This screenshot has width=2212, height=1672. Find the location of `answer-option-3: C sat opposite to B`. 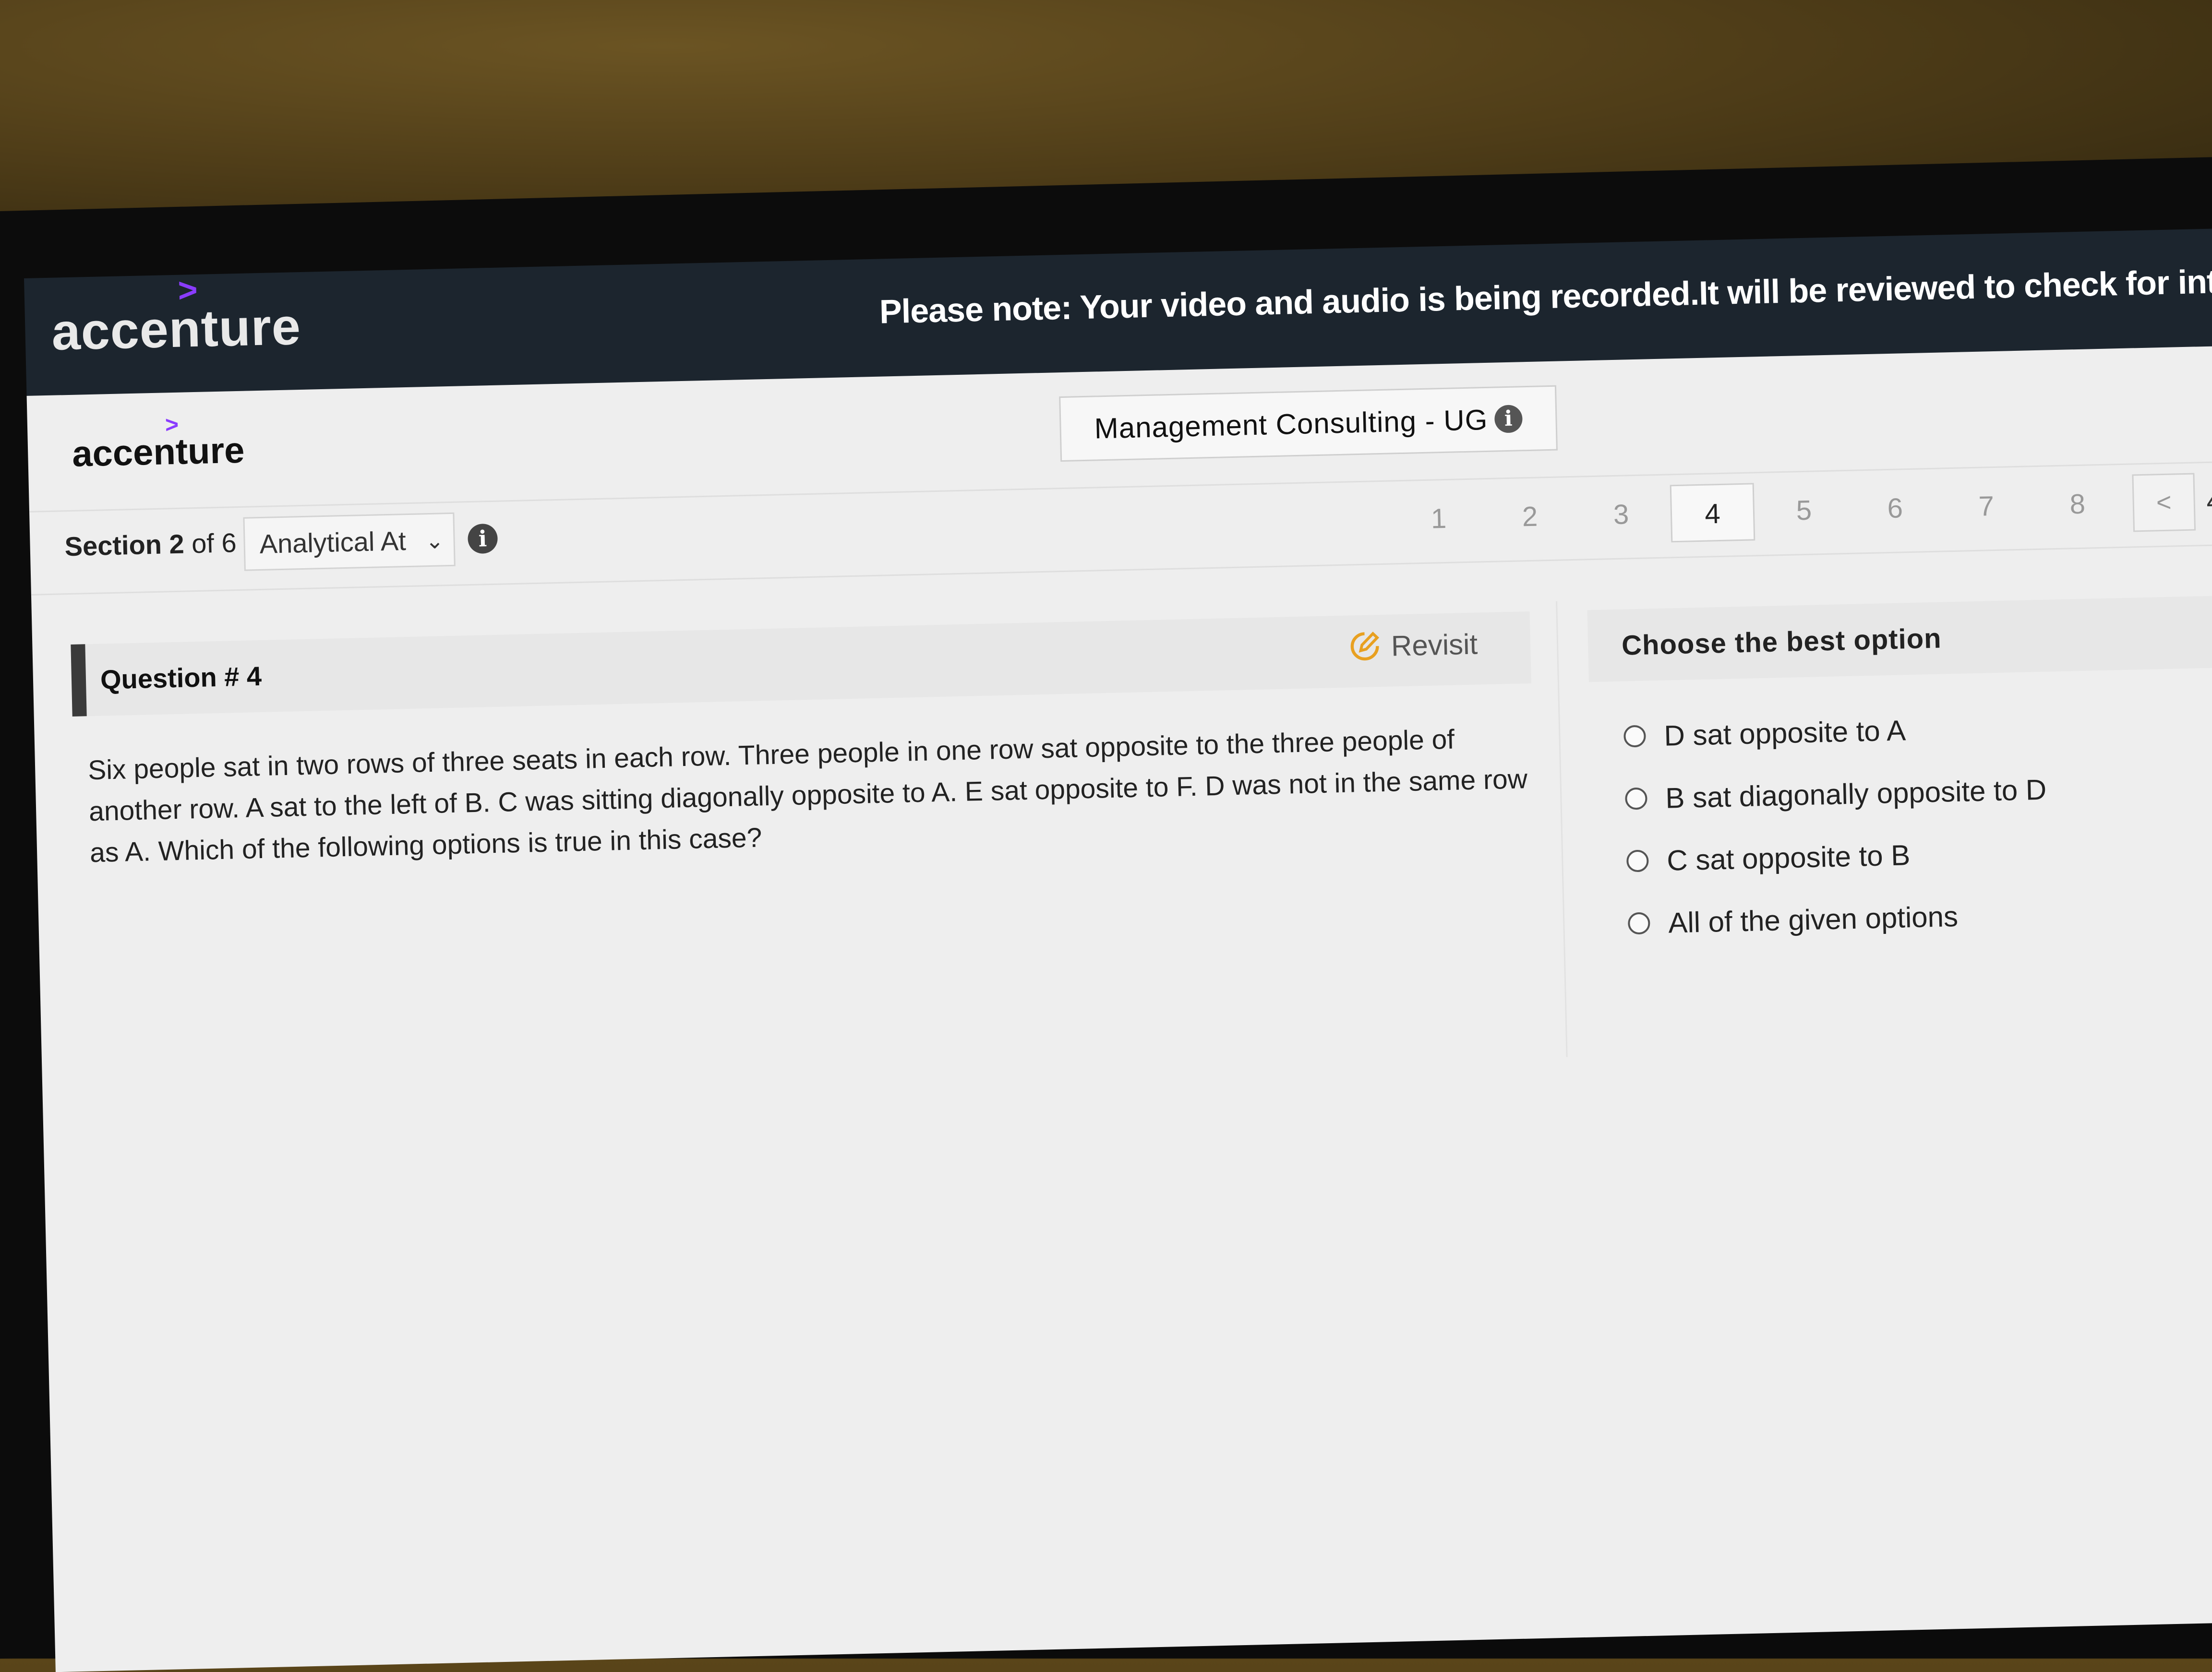

answer-option-3: C sat opposite to B is located at coordinates (1837, 857).